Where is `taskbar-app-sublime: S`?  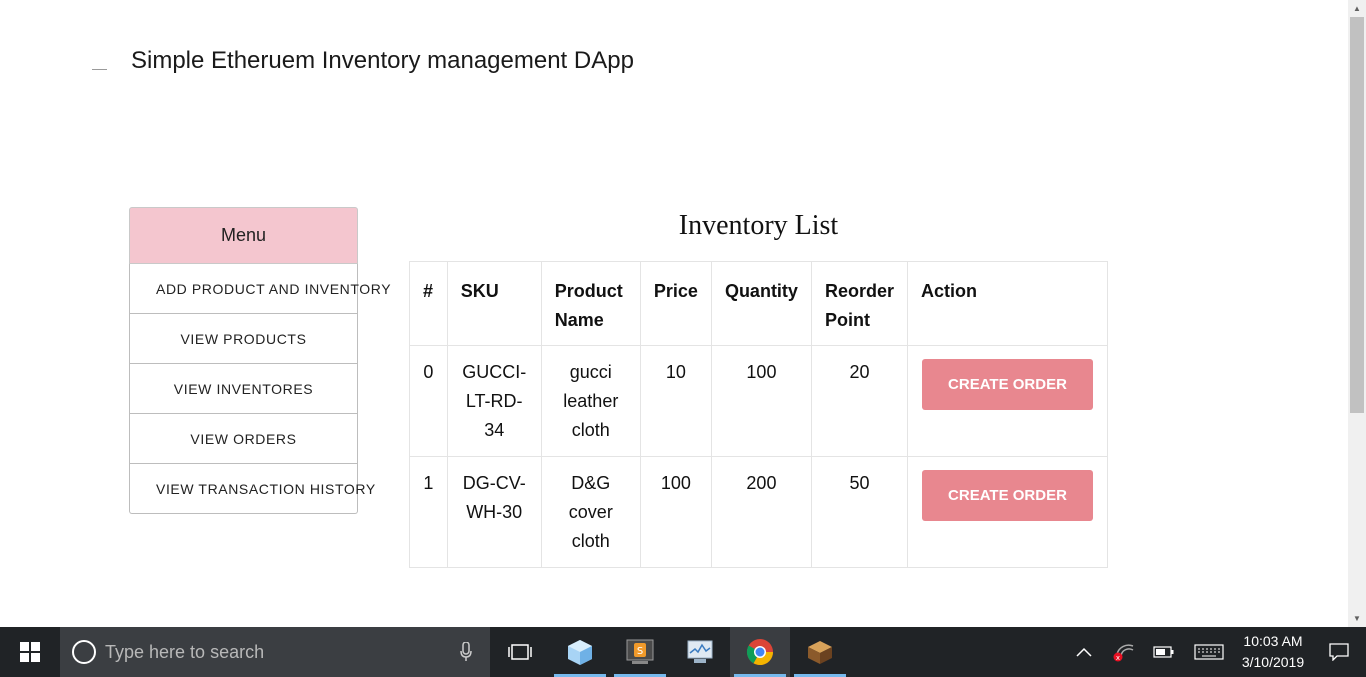
taskbar-app-sublime: S is located at coordinates (640, 652).